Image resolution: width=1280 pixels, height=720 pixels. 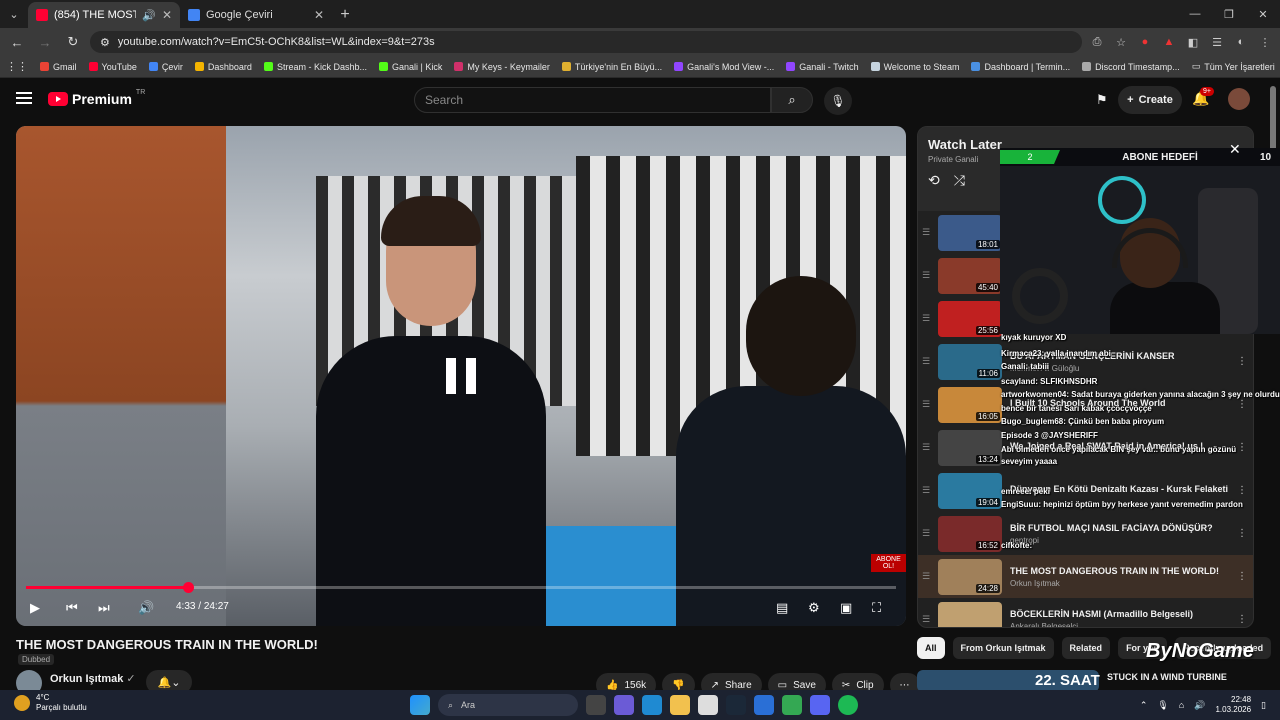 What do you see at coordinates (1239, 99) in the screenshot?
I see `account-avatar` at bounding box center [1239, 99].